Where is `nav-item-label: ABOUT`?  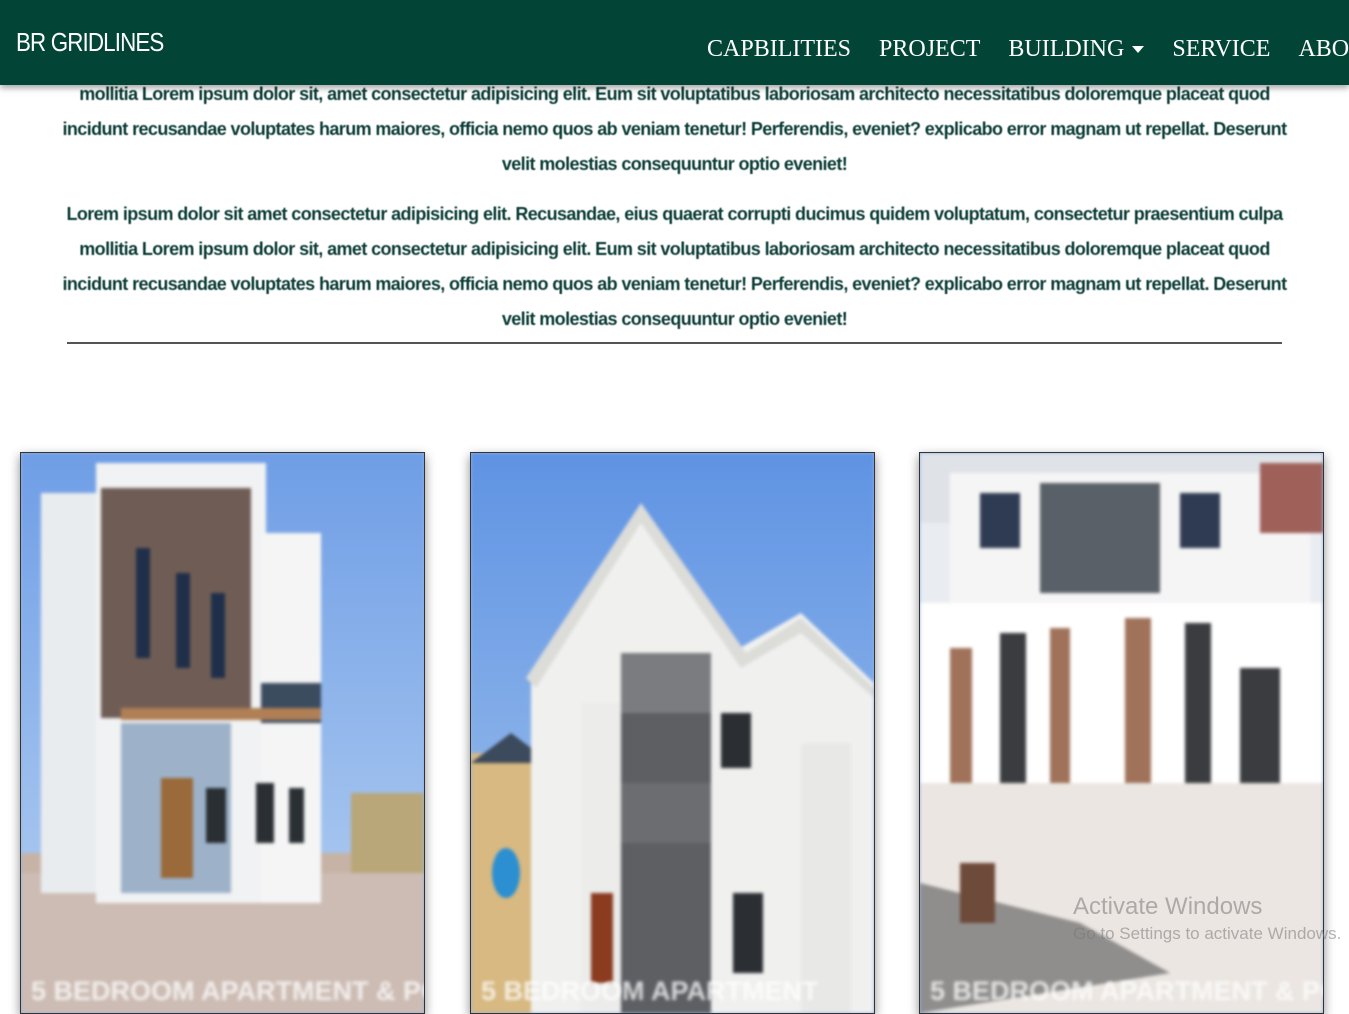
nav-item-label: ABOUT is located at coordinates (1323, 49).